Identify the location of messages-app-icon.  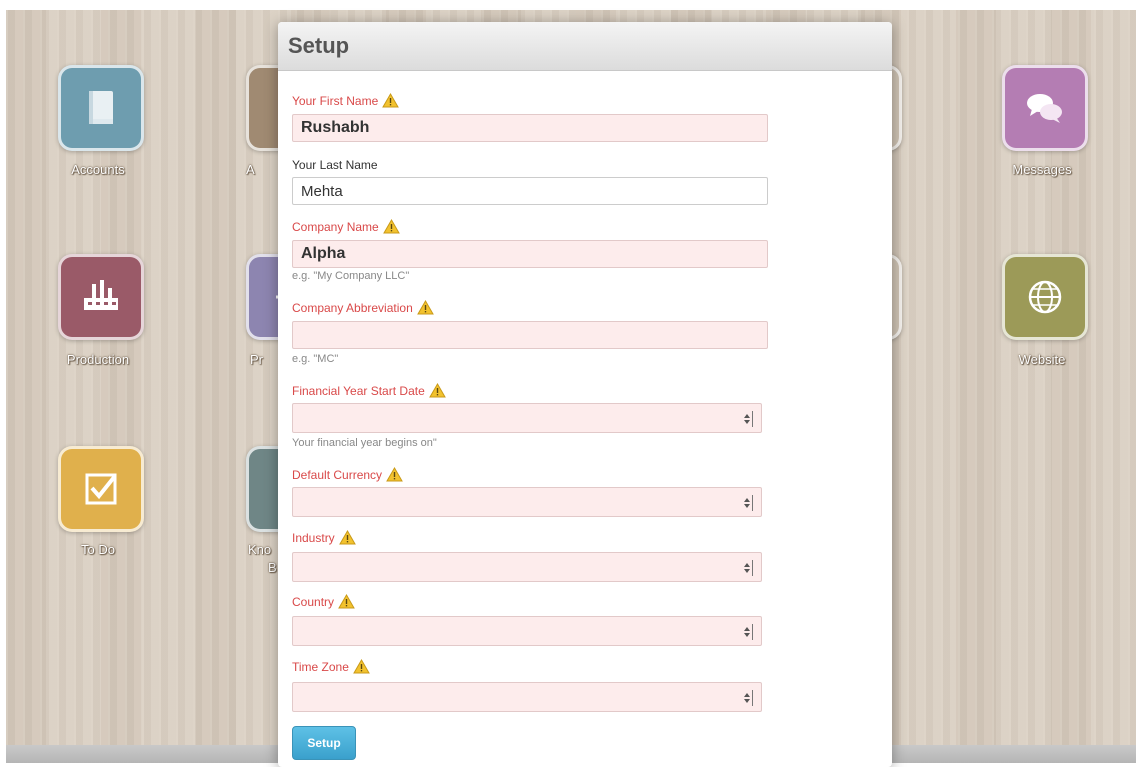
(1045, 108).